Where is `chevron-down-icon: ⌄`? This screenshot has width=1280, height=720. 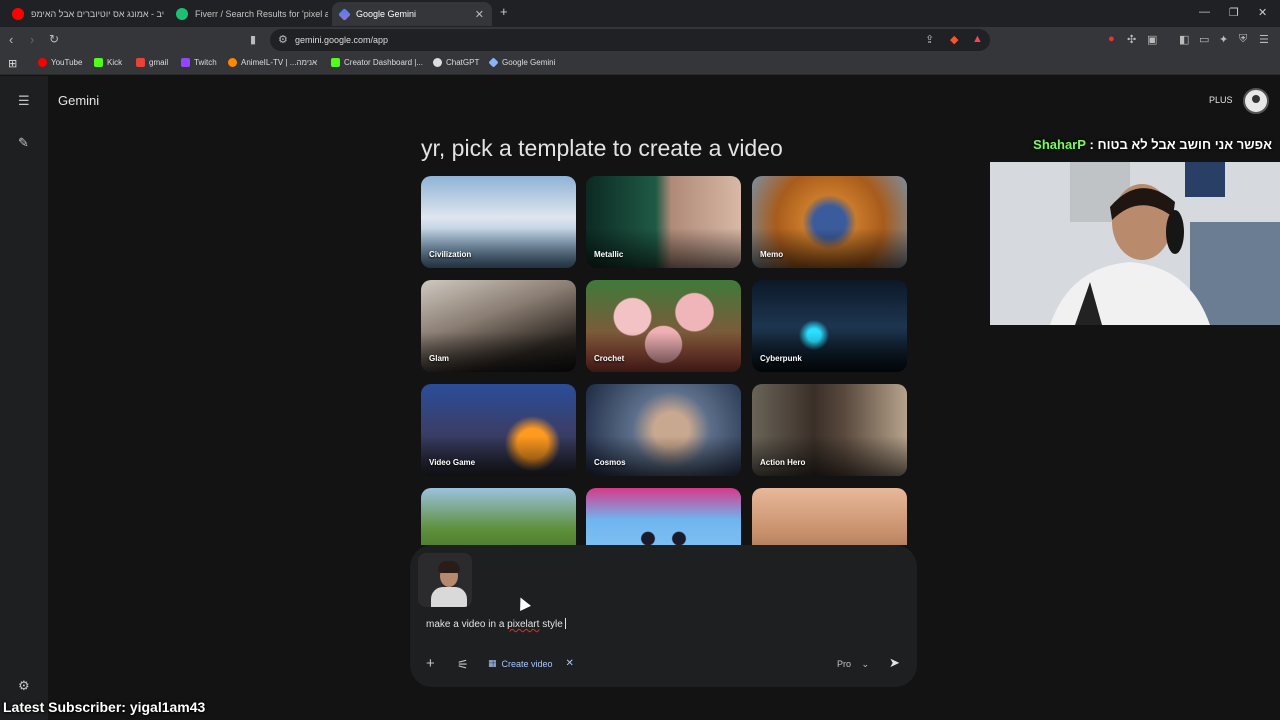 chevron-down-icon: ⌄ is located at coordinates (865, 664).